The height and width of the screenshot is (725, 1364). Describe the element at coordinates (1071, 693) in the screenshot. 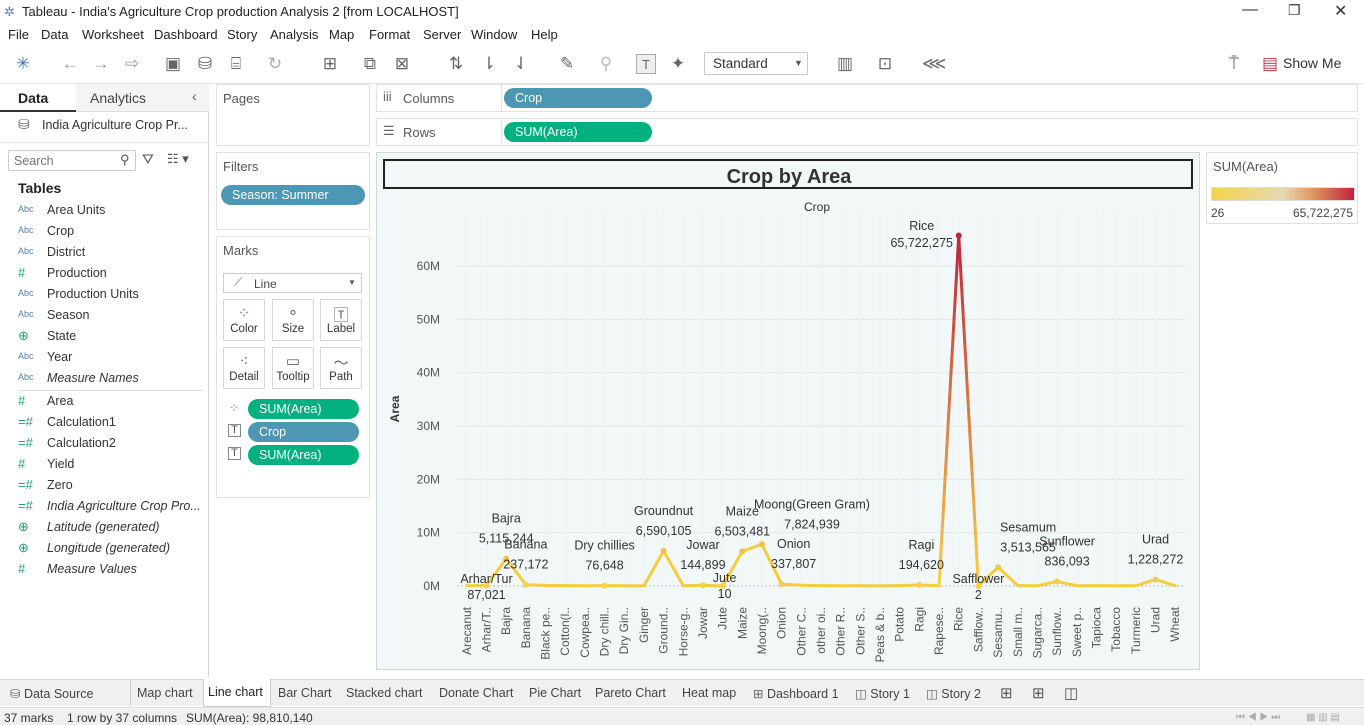

I see `new-story-tab-icon: ◫` at that location.